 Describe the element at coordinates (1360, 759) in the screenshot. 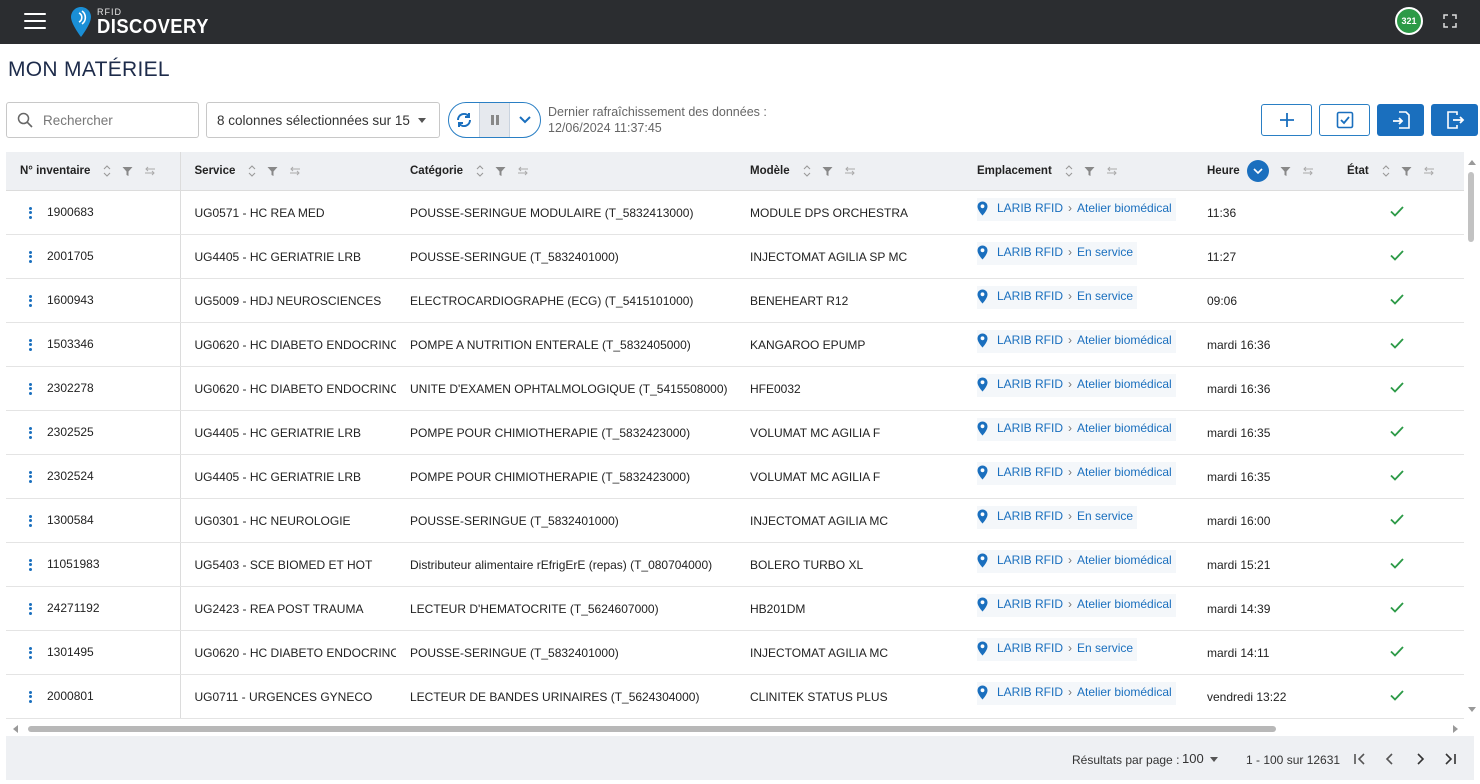

I see `first-page-button` at that location.